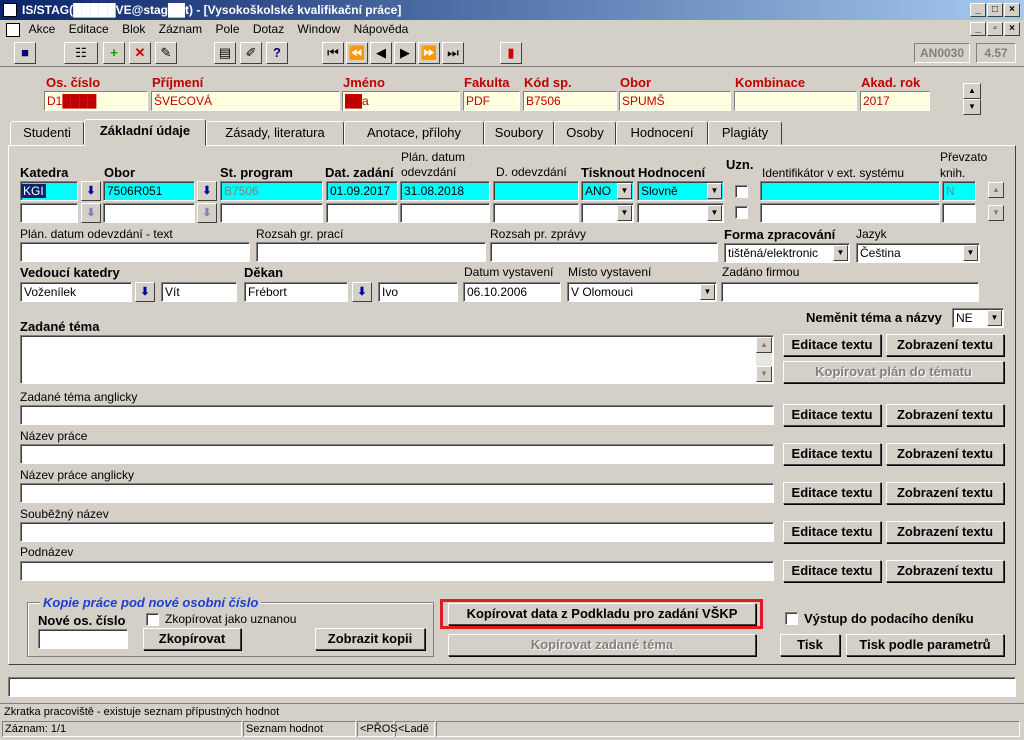 This screenshot has width=1024, height=740. I want to click on d-odevzdani-field, so click(536, 191).